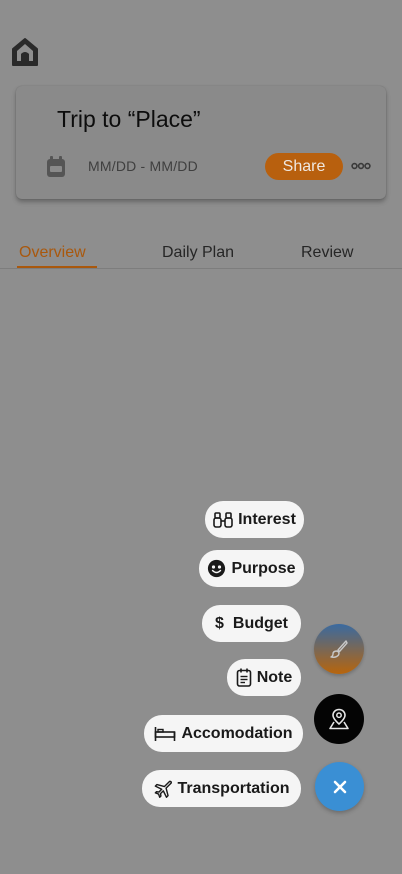  Describe the element at coordinates (198, 253) in the screenshot. I see `tab-daily-plan: Daily Plan` at that location.